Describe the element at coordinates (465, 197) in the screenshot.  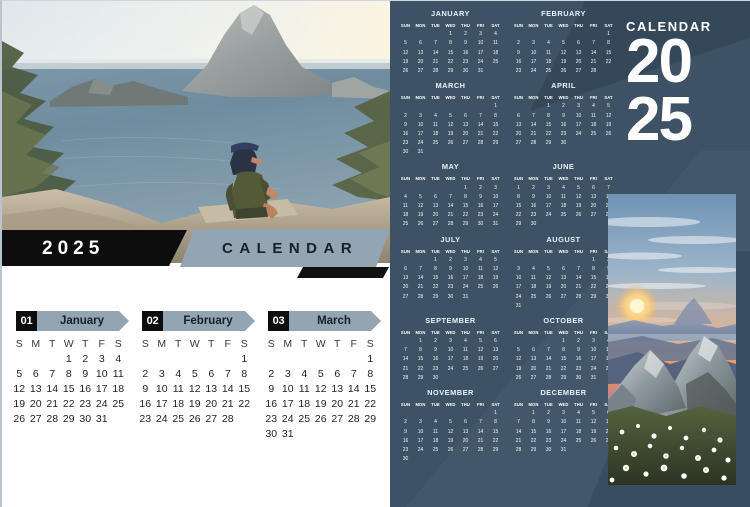
I see `mini-day-cell: 8` at that location.